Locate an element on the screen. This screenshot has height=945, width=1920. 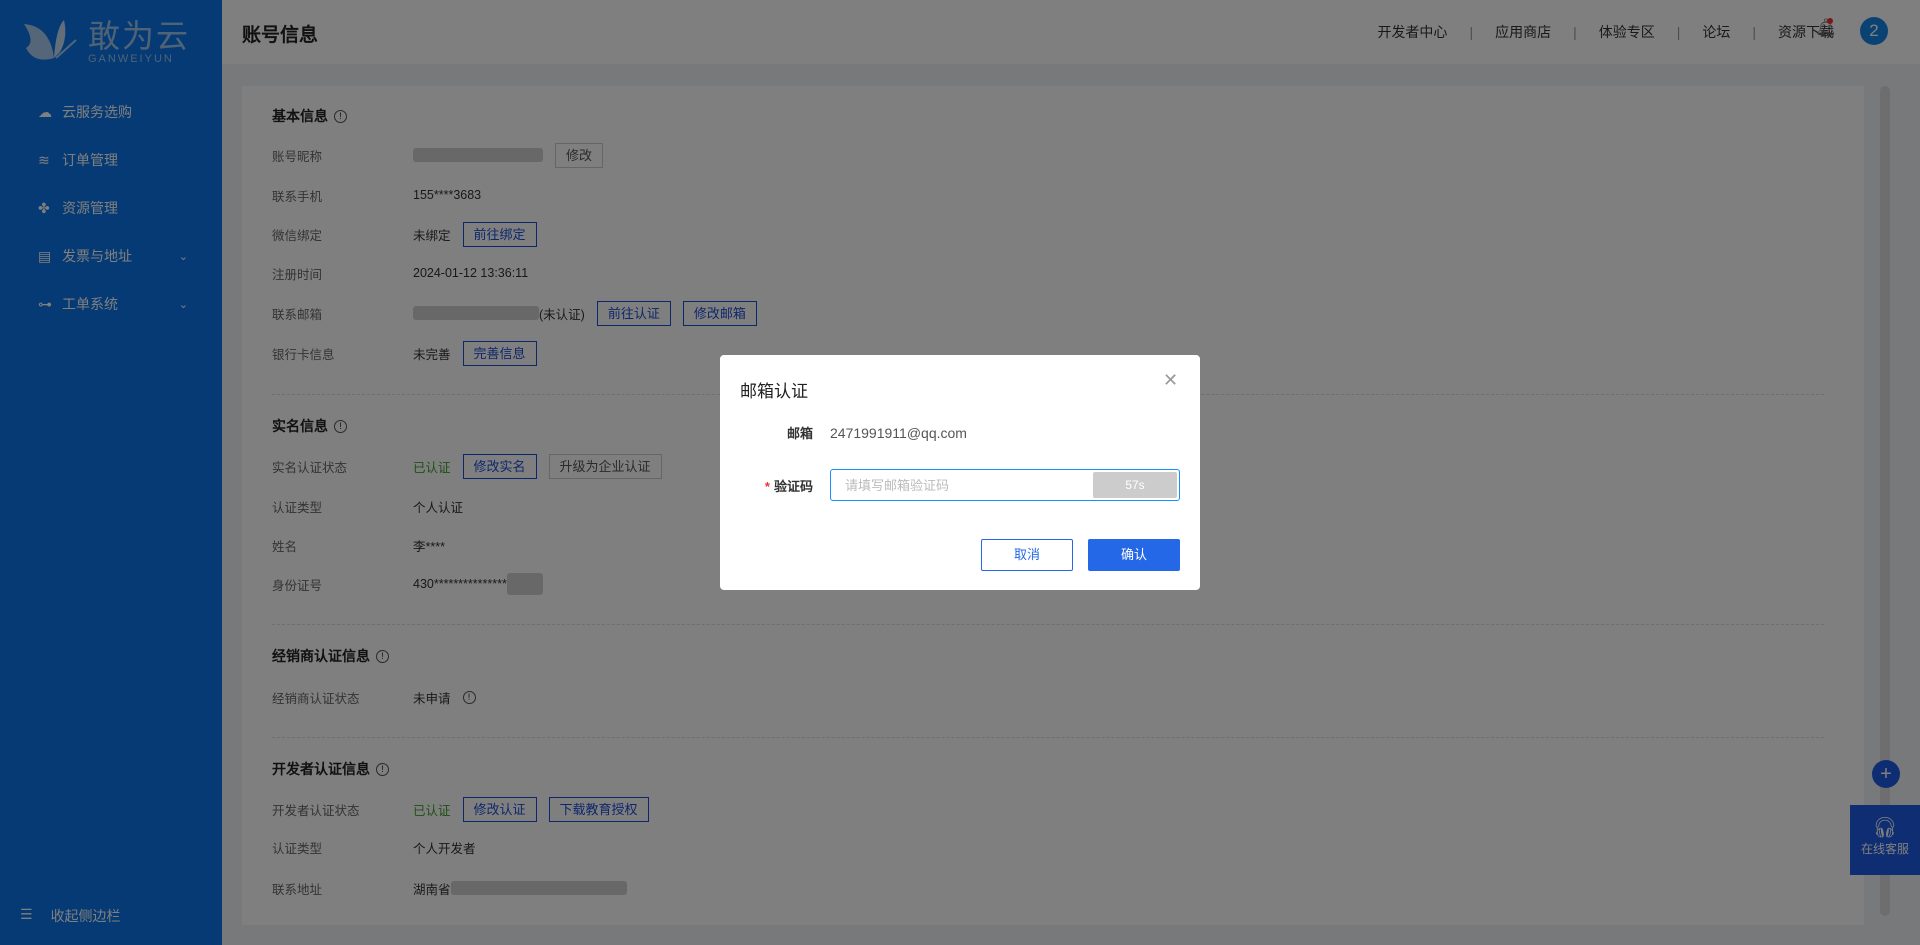
email-value: 2471991911@qq.com is located at coordinates (898, 432).